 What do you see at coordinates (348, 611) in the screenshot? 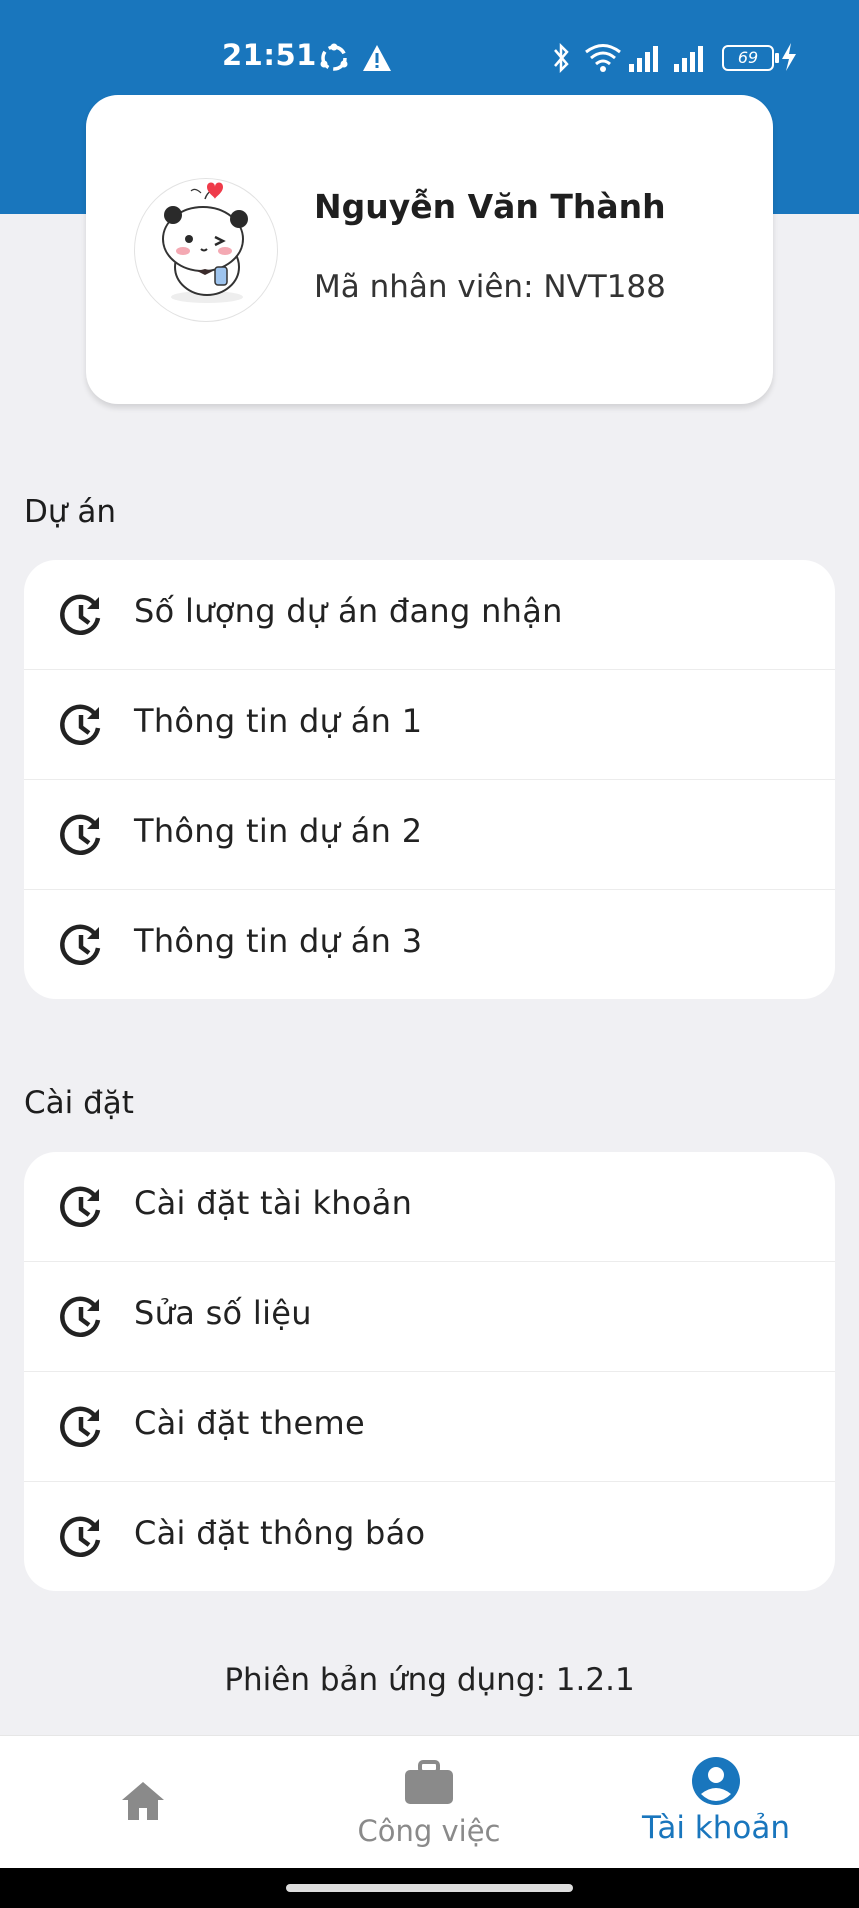
I see `menu-item-label: Số lượng dự án đang nhận` at bounding box center [348, 611].